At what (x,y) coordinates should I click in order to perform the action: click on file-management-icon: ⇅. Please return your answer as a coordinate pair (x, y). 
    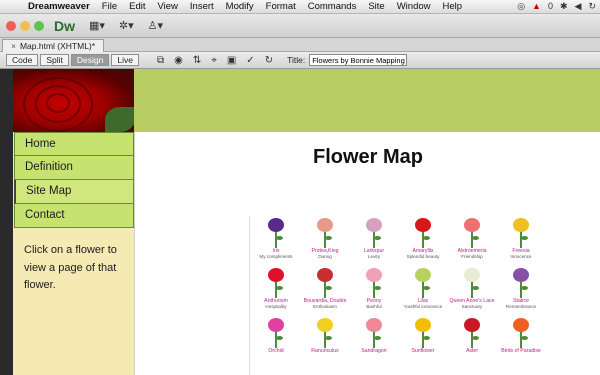
    Looking at the image, I should click on (197, 60).